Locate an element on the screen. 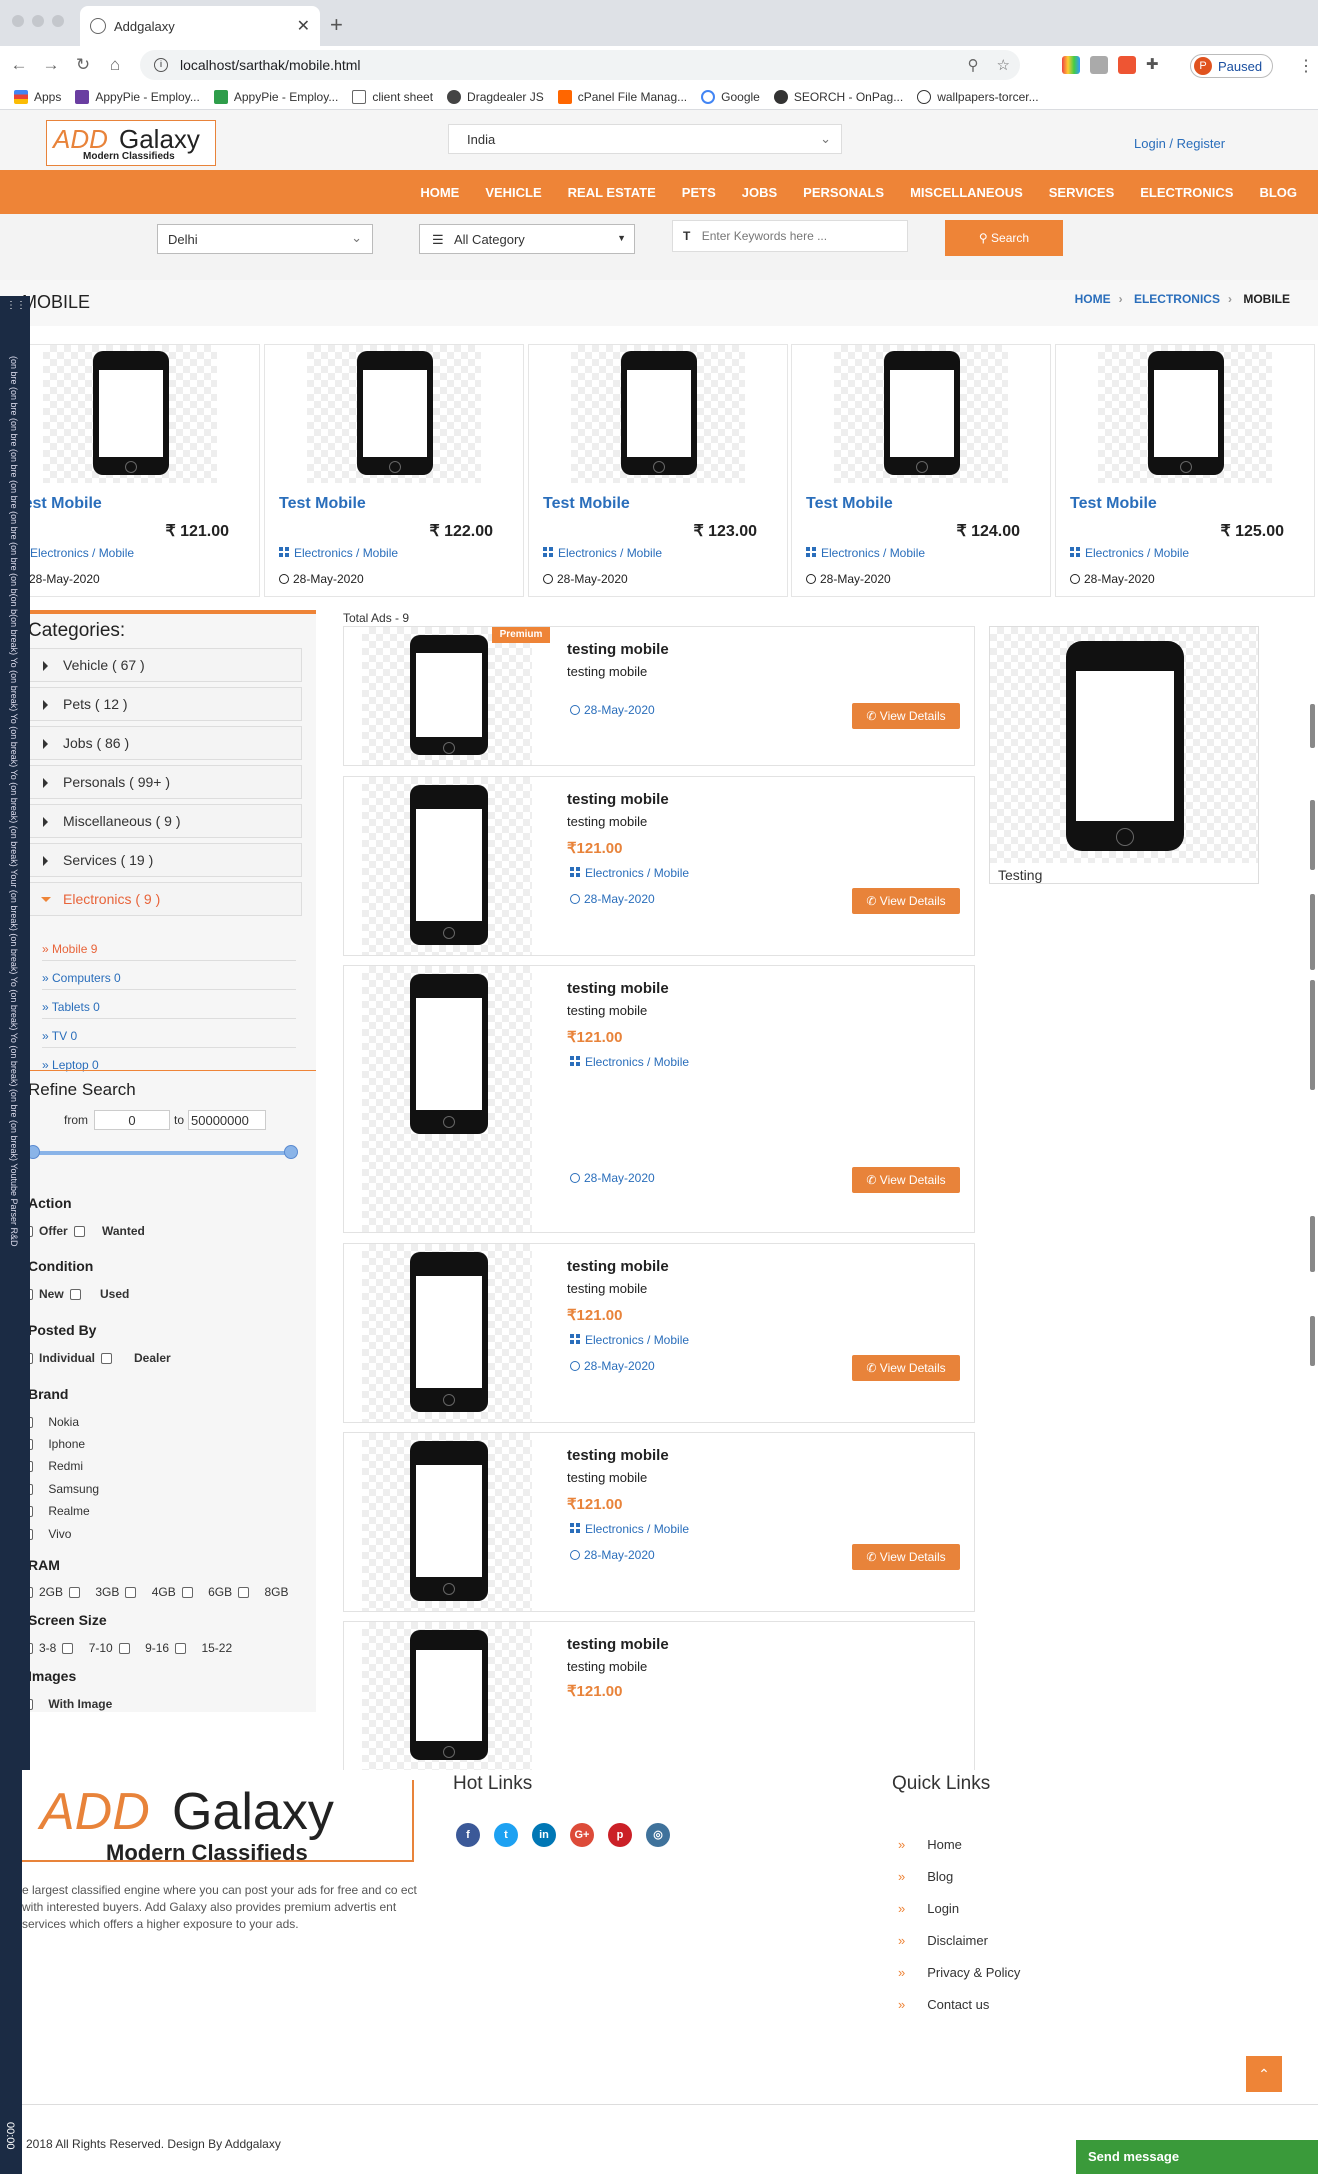 This screenshot has width=1318, height=2174. star-icon: ☆ is located at coordinates (1003, 65).